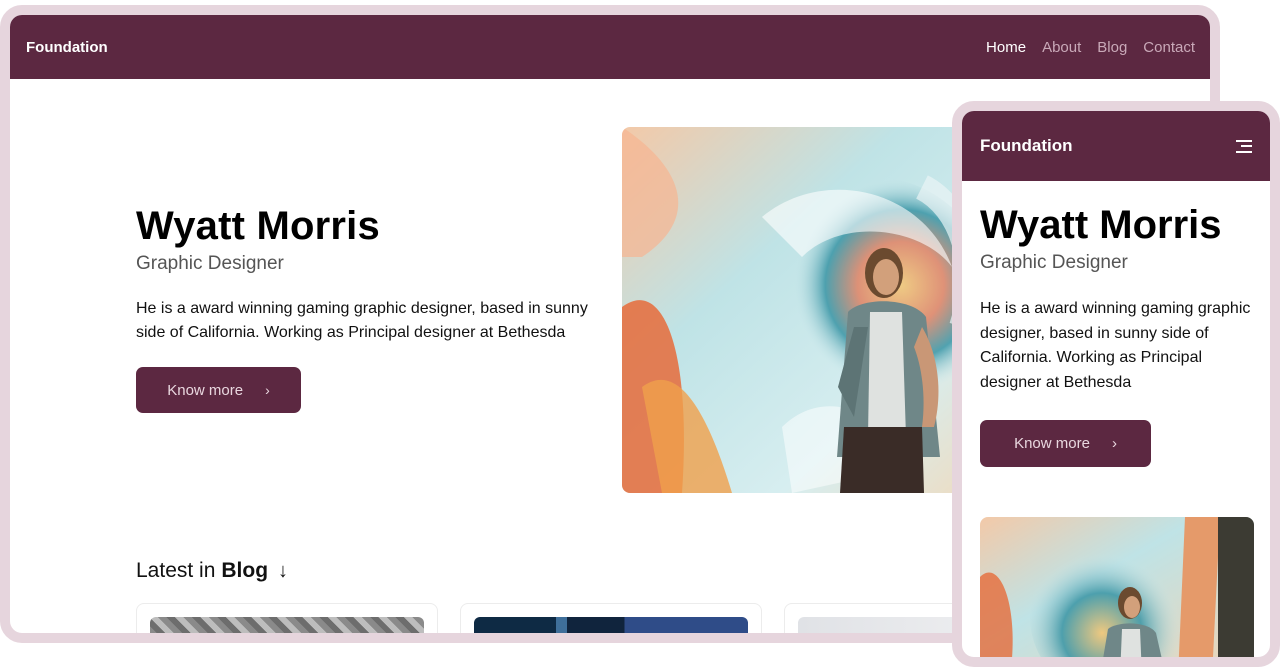 Image resolution: width=1280 pixels, height=668 pixels. Describe the element at coordinates (205, 390) in the screenshot. I see `know-more-label: Know more` at that location.